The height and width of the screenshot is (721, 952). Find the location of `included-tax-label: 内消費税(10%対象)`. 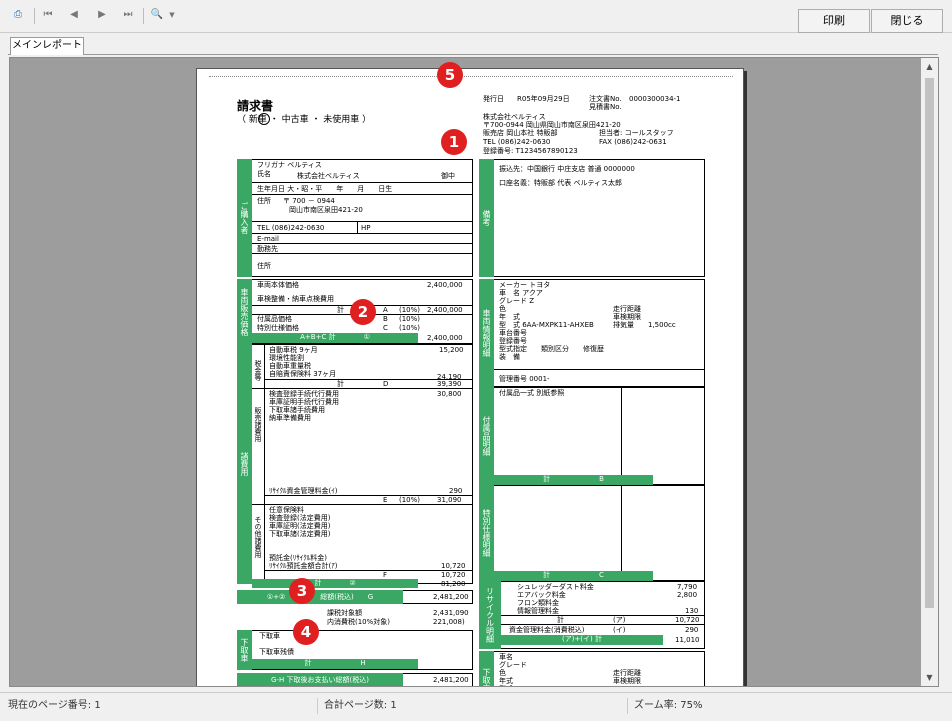

included-tax-label: 内消費税(10%対象) is located at coordinates (359, 622).